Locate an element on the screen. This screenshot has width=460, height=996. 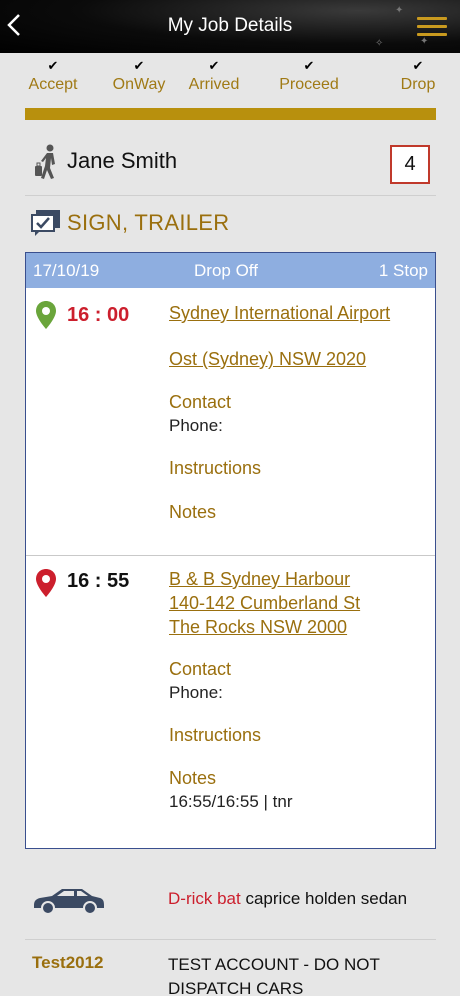
sparkle-decoration: ✦ is located at coordinates (424, 41).